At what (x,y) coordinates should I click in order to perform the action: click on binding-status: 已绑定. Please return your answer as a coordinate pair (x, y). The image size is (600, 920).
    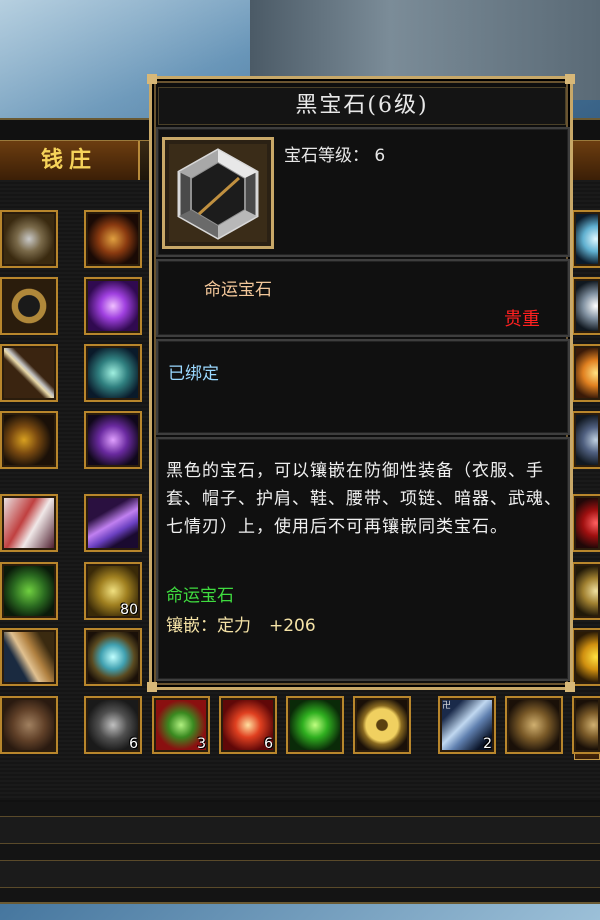
    Looking at the image, I should click on (193, 374).